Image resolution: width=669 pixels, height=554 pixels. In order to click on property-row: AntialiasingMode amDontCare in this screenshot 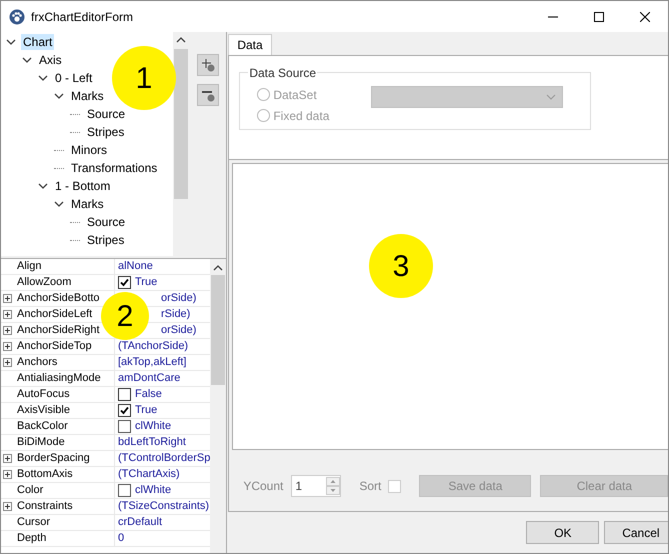, I will do `click(105, 379)`.